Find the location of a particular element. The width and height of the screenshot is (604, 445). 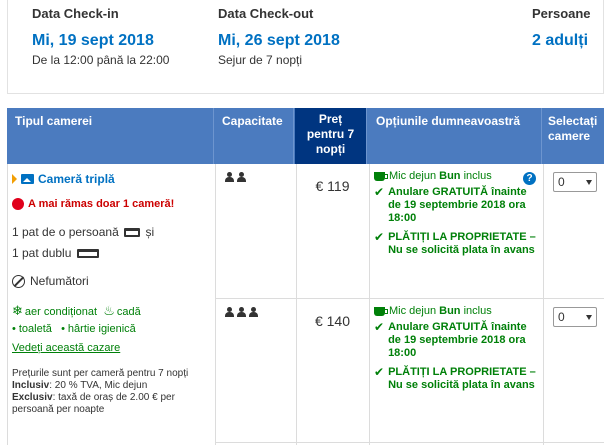

no-smoking-icon is located at coordinates (18, 281).